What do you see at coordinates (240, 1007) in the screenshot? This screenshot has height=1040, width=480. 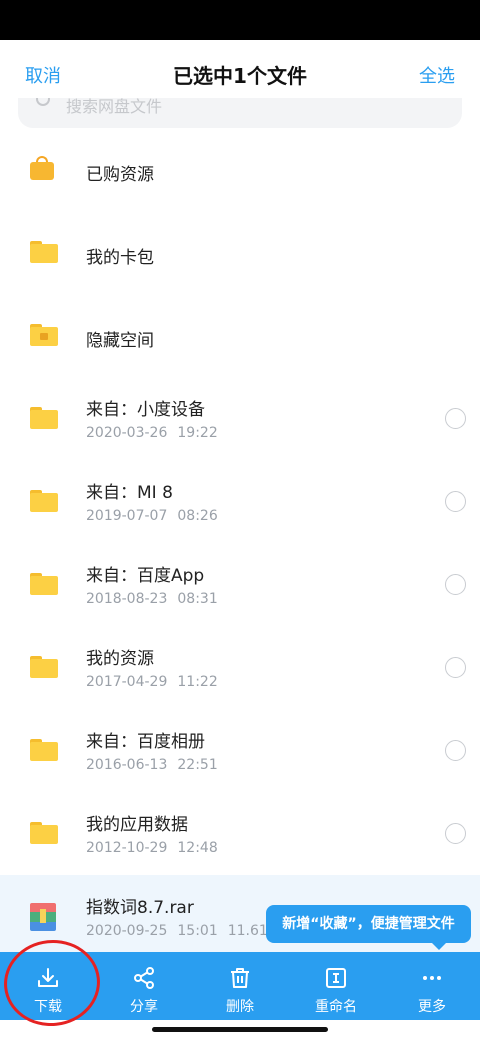 I see `toolbar-label: 删除` at bounding box center [240, 1007].